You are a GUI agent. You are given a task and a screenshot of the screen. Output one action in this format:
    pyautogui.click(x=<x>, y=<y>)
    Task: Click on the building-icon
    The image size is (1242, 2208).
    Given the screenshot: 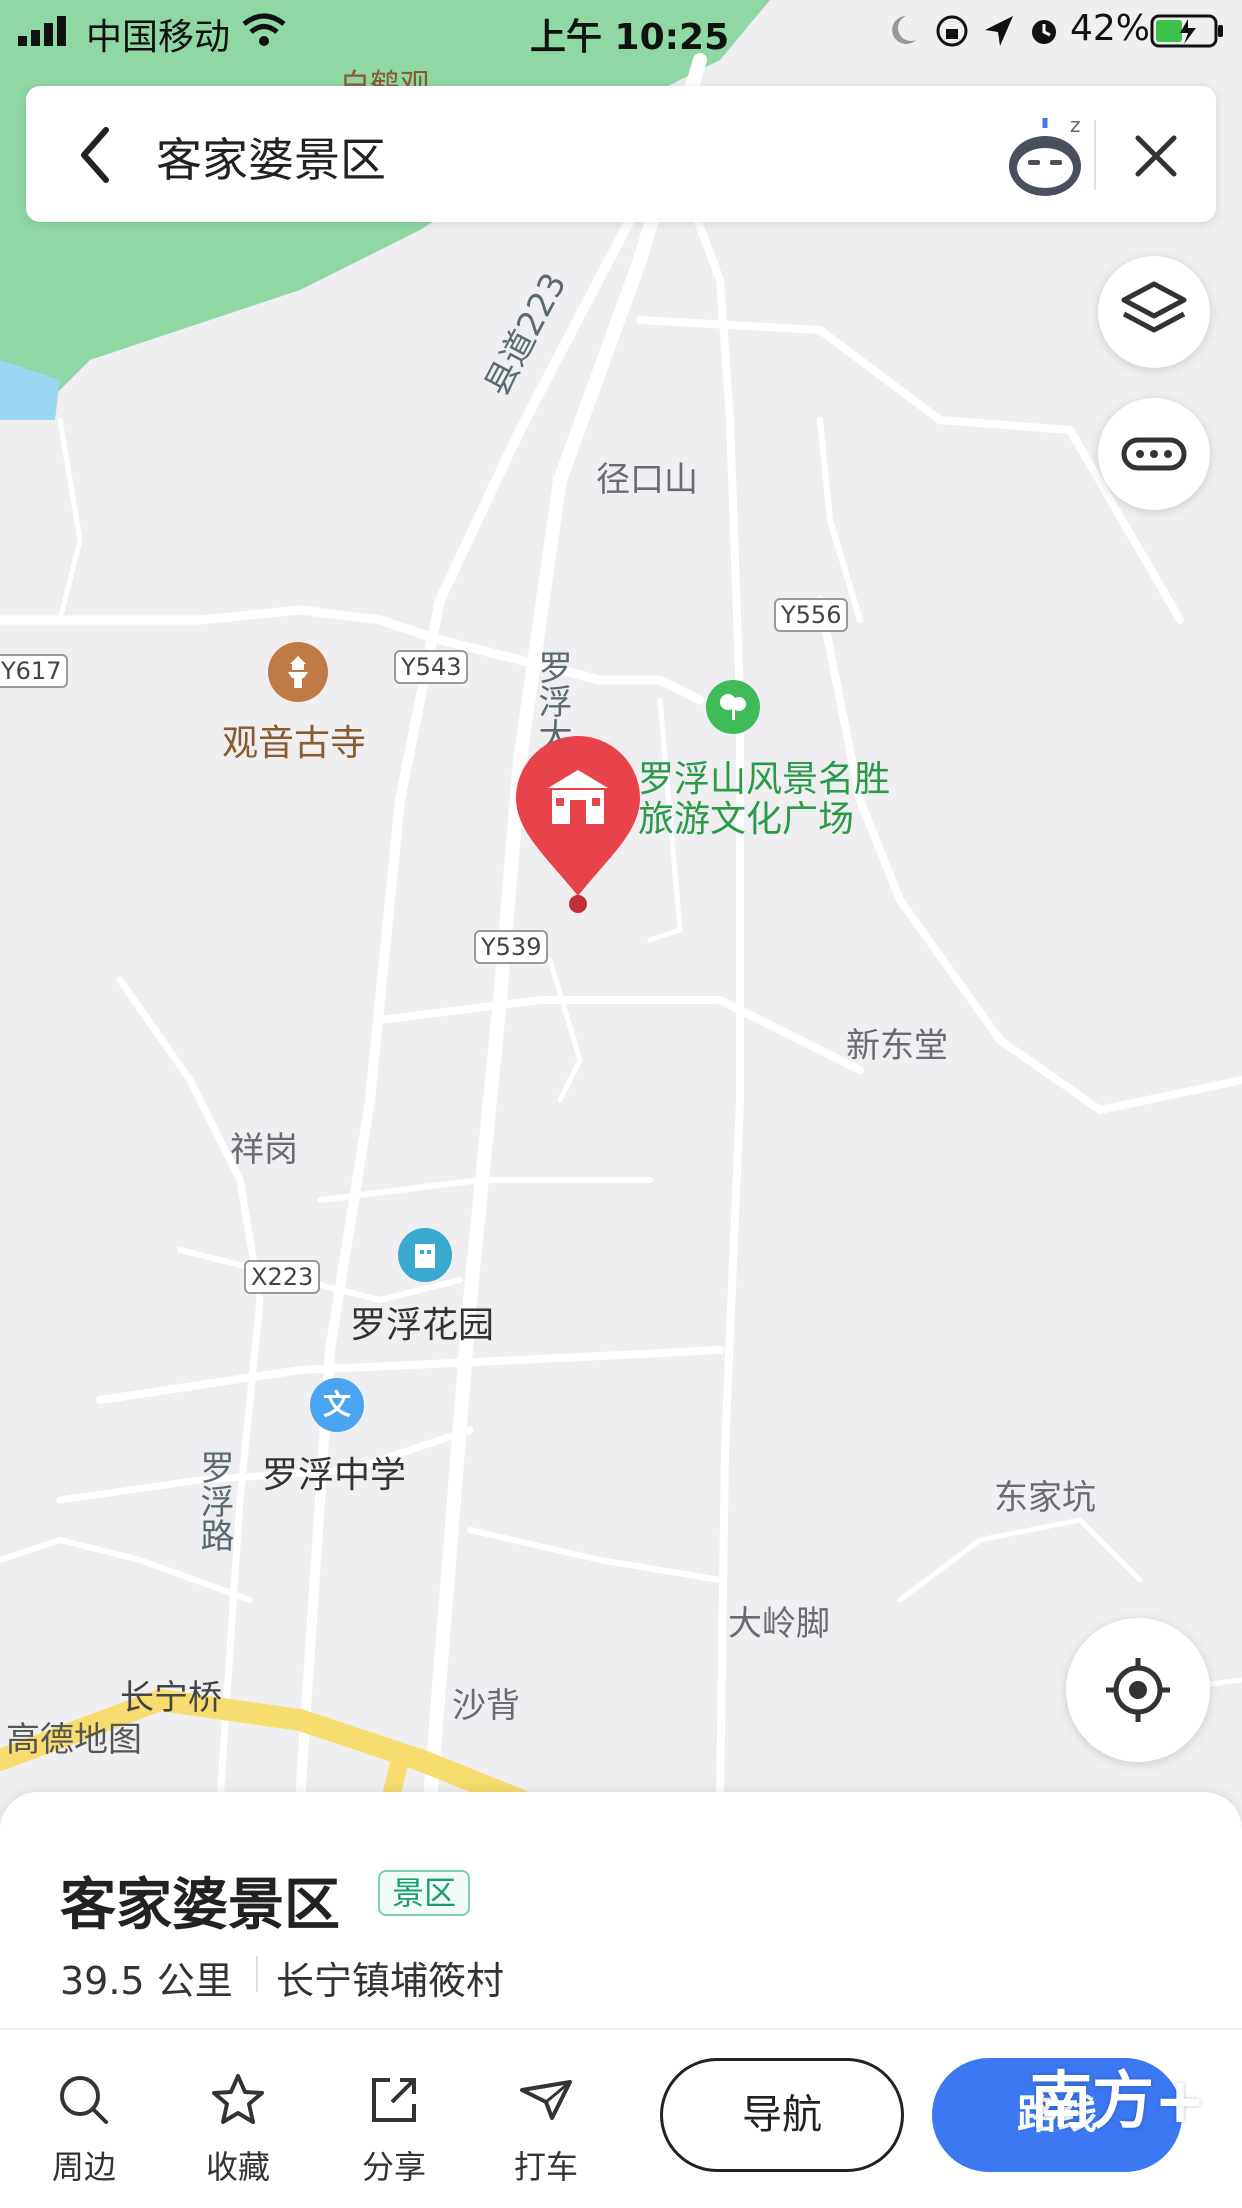 What is the action you would take?
    pyautogui.click(x=425, y=1256)
    